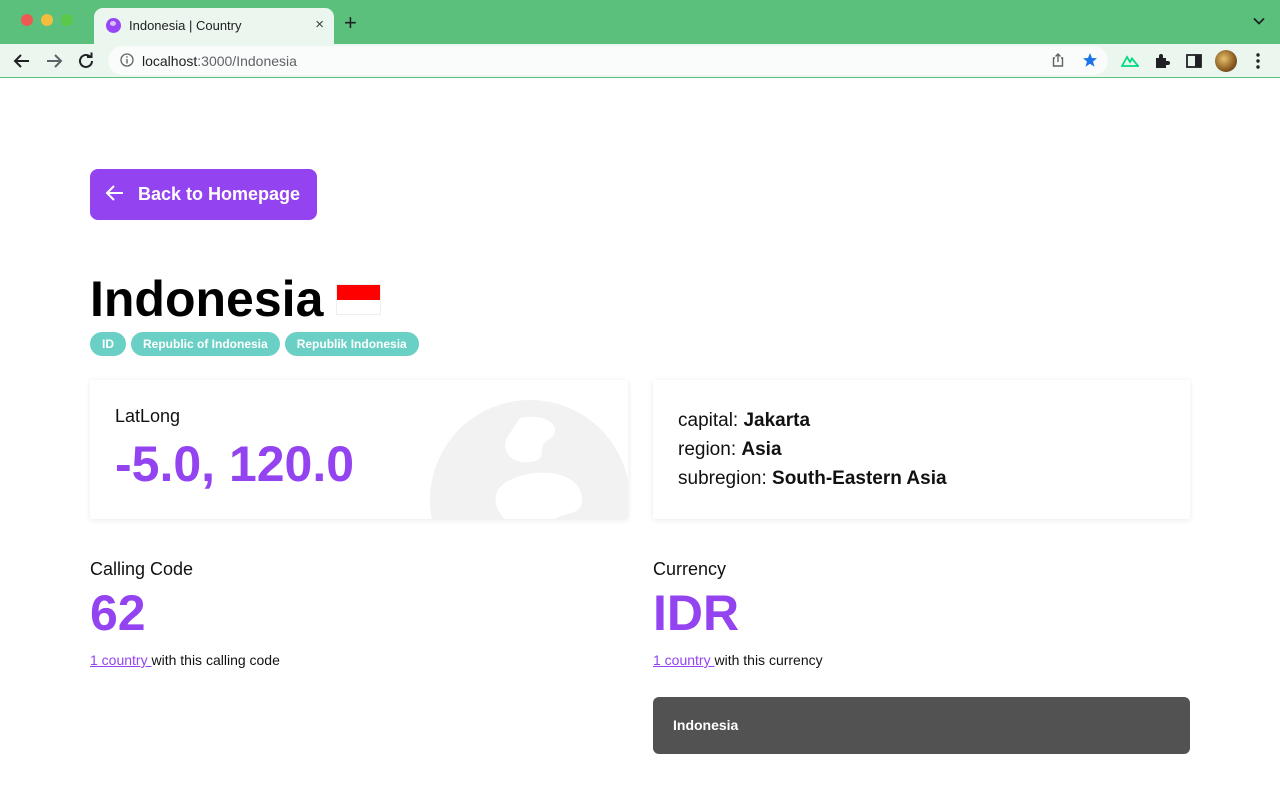  What do you see at coordinates (640, 22) in the screenshot?
I see `browser-tab-bar: Indonesia | Country × +` at bounding box center [640, 22].